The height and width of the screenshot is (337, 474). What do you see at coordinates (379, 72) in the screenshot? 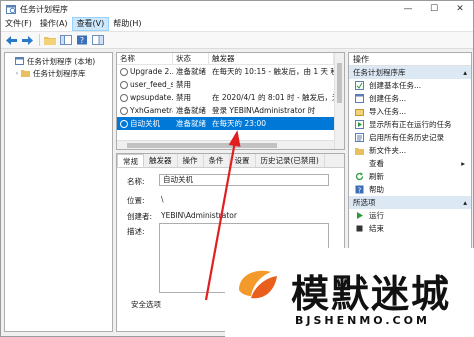
I see `actions-section-library-label: 任务计划程序库` at bounding box center [379, 72].